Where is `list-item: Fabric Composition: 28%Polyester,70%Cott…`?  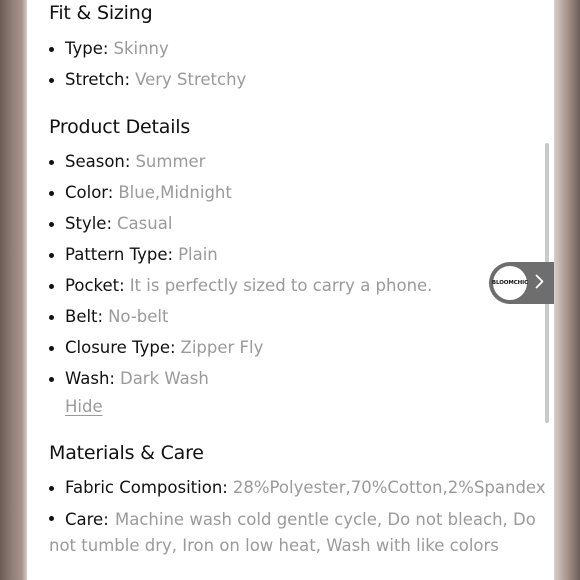
list-item: Fabric Composition: 28%Polyester,70%Cott… is located at coordinates (297, 488).